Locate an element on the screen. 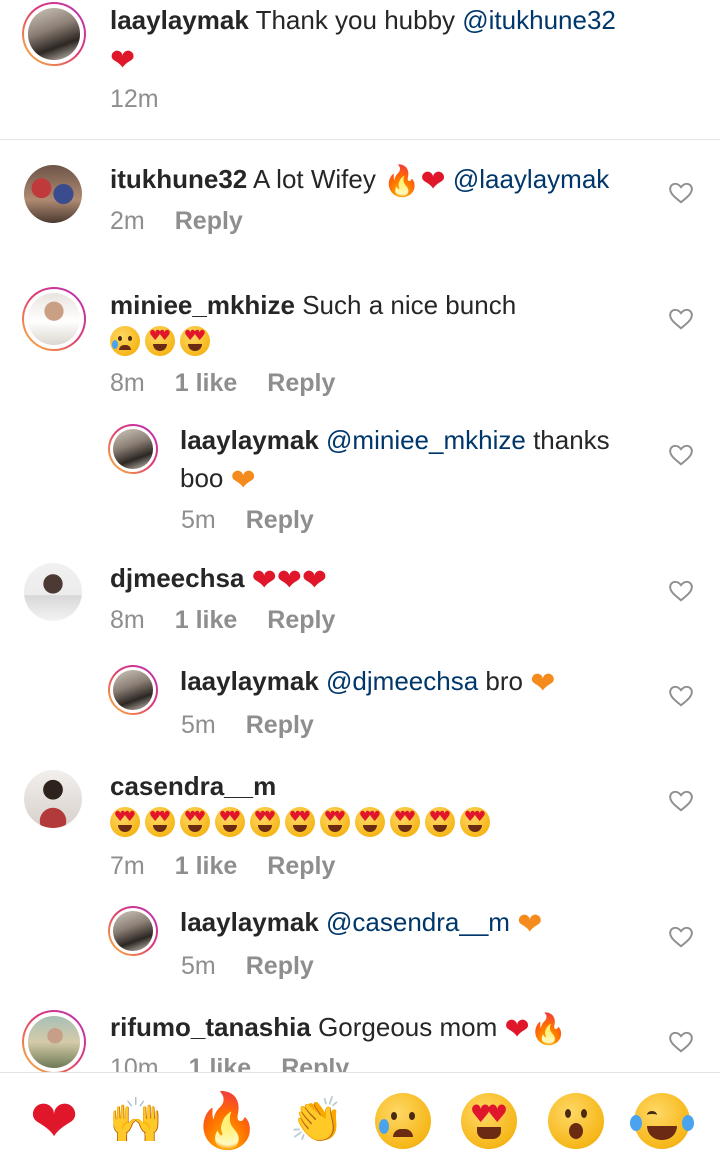 This screenshot has width=720, height=1158. comment-text: bro is located at coordinates (504, 681).